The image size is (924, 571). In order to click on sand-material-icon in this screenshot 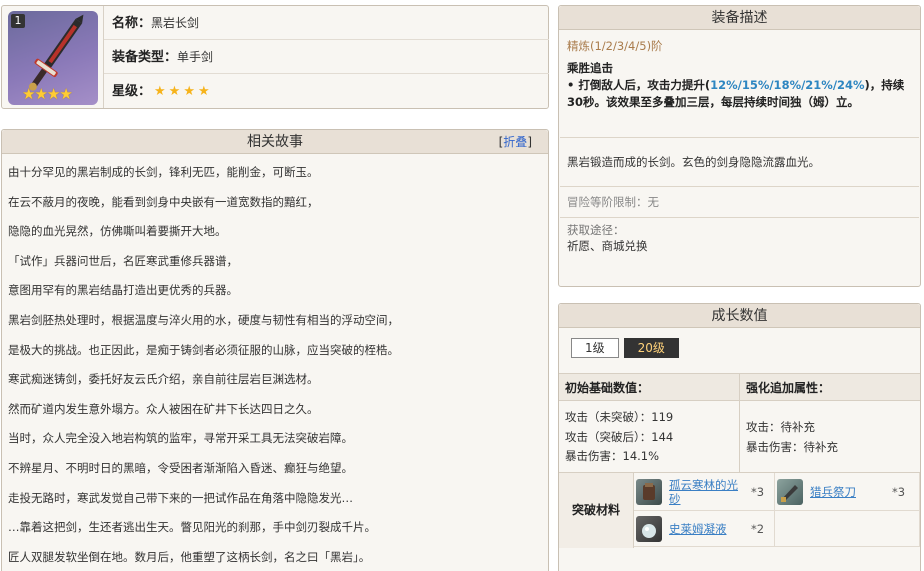, I will do `click(649, 491)`.